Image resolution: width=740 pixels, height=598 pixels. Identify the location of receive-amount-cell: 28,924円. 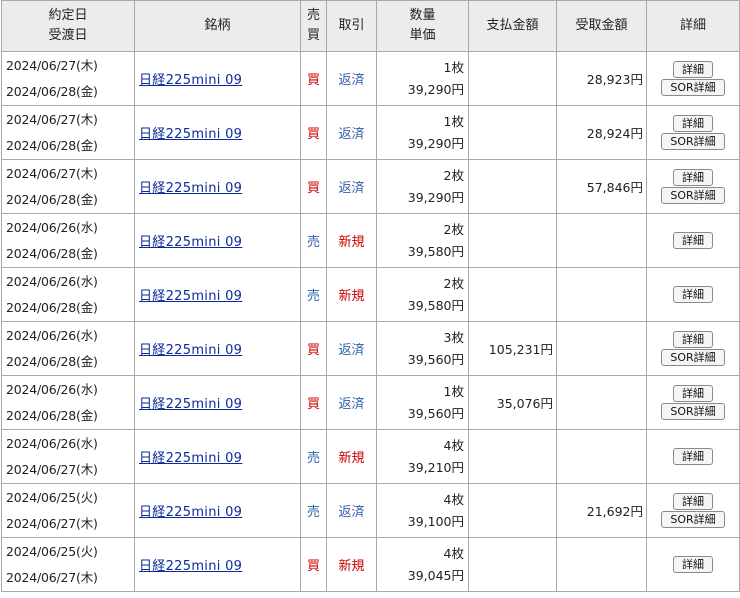
(601, 132).